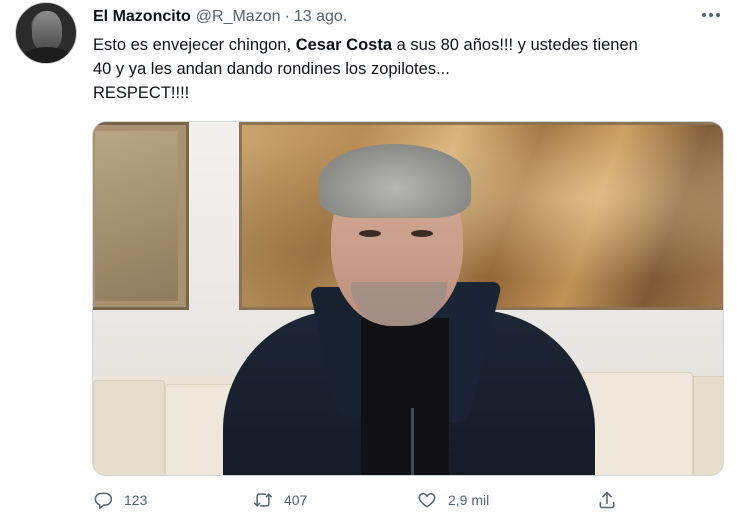  What do you see at coordinates (405, 396) in the screenshot?
I see `photo-sweater` at bounding box center [405, 396].